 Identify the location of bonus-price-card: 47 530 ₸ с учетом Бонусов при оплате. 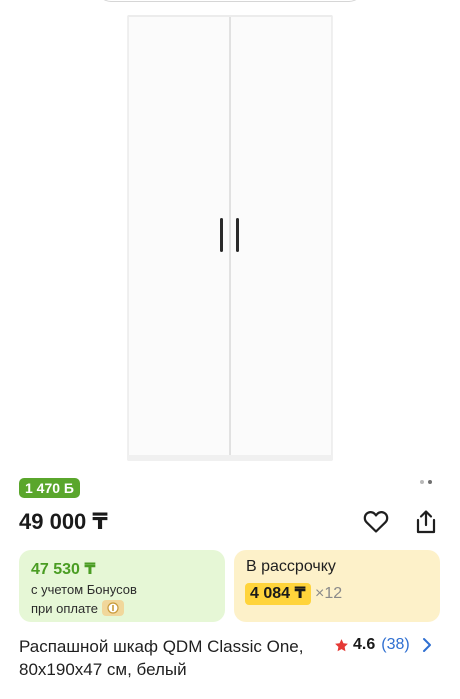
(122, 586).